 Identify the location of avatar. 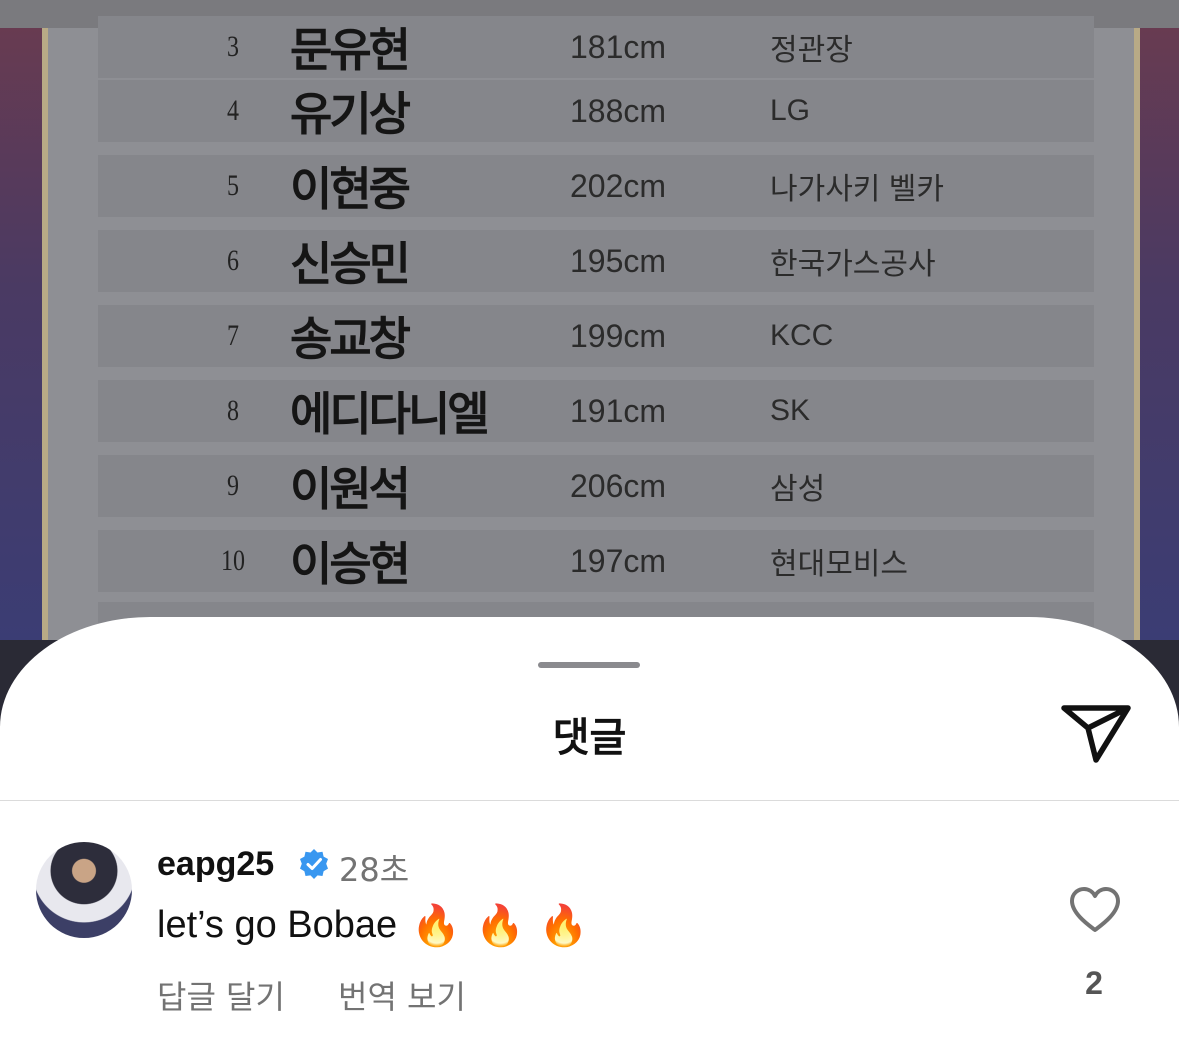
(84, 890).